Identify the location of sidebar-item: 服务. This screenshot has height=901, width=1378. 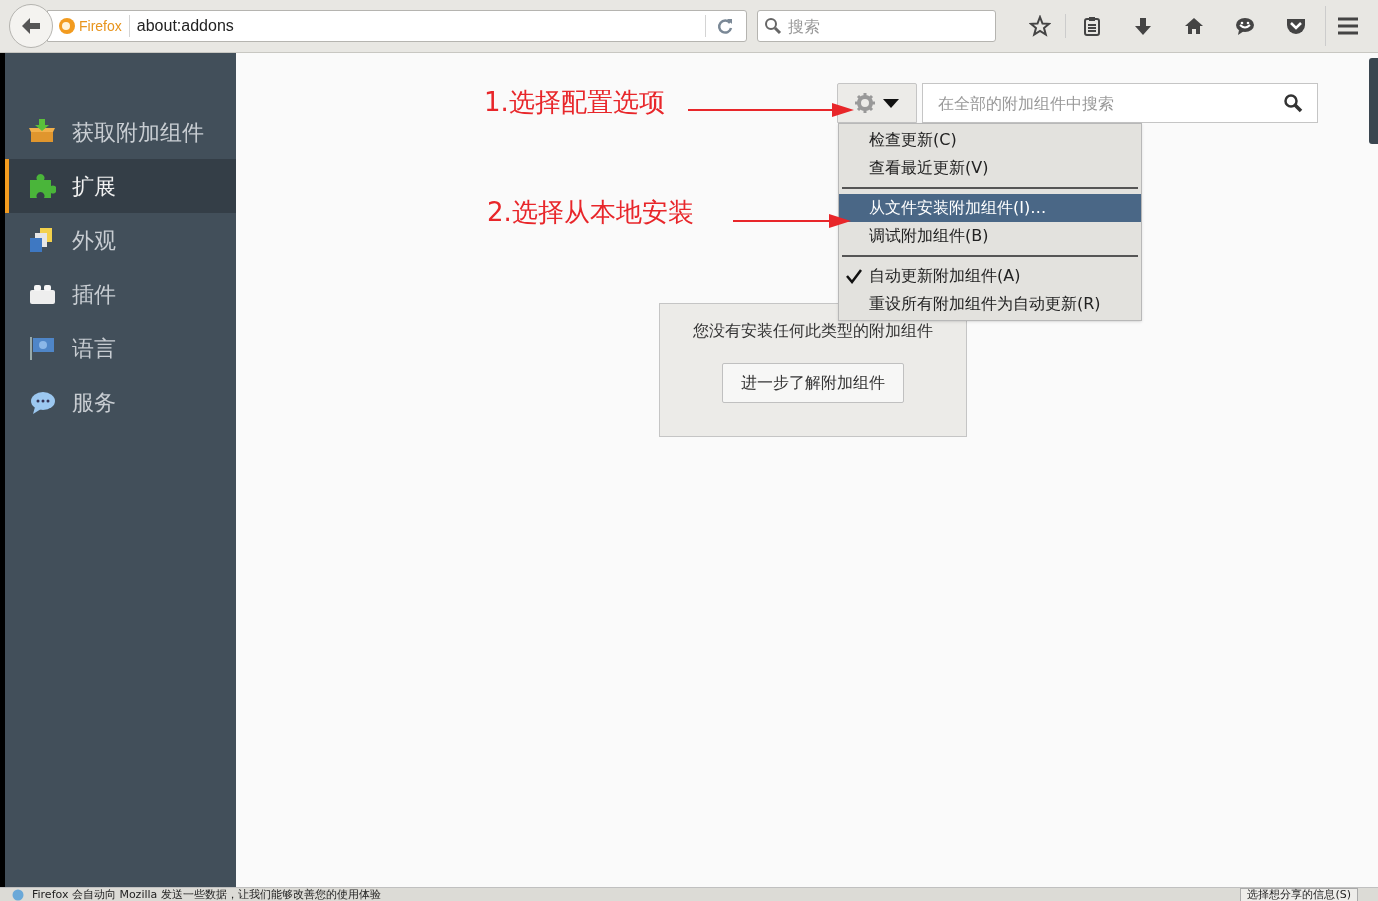
(120, 402).